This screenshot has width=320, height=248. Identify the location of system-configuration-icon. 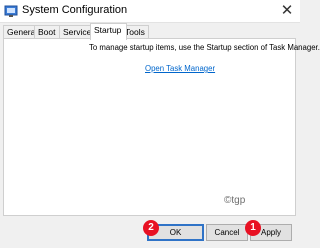
(11, 11).